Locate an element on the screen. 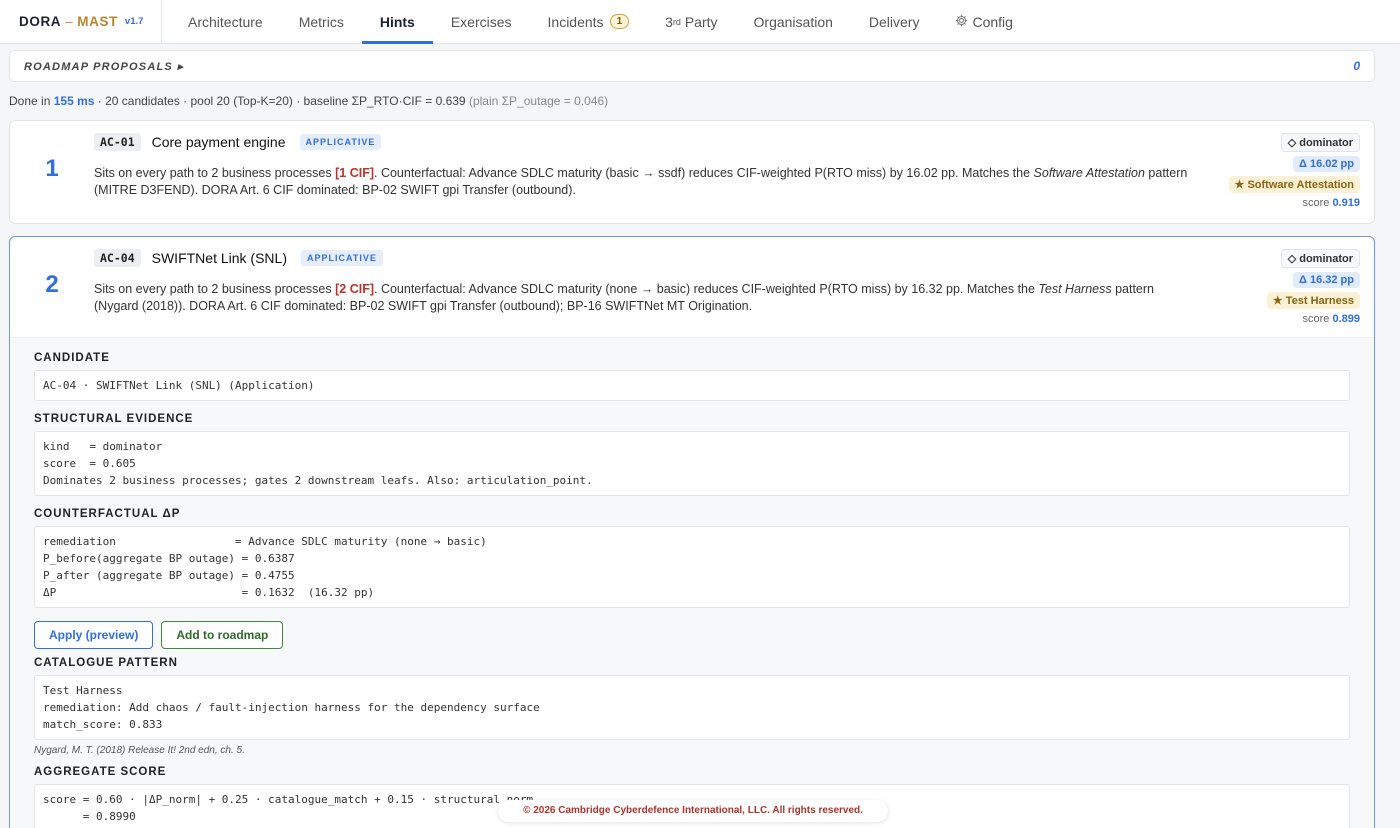 This screenshot has width=1400, height=828. incidents-count-badge: 1 is located at coordinates (619, 21).